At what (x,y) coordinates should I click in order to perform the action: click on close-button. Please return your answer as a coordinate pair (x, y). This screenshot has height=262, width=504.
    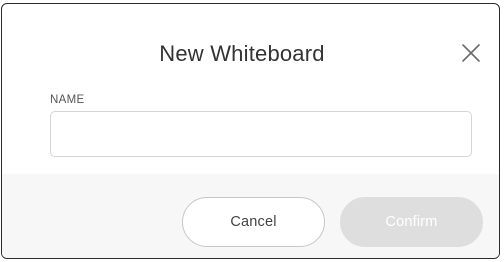
    Looking at the image, I should click on (471, 53).